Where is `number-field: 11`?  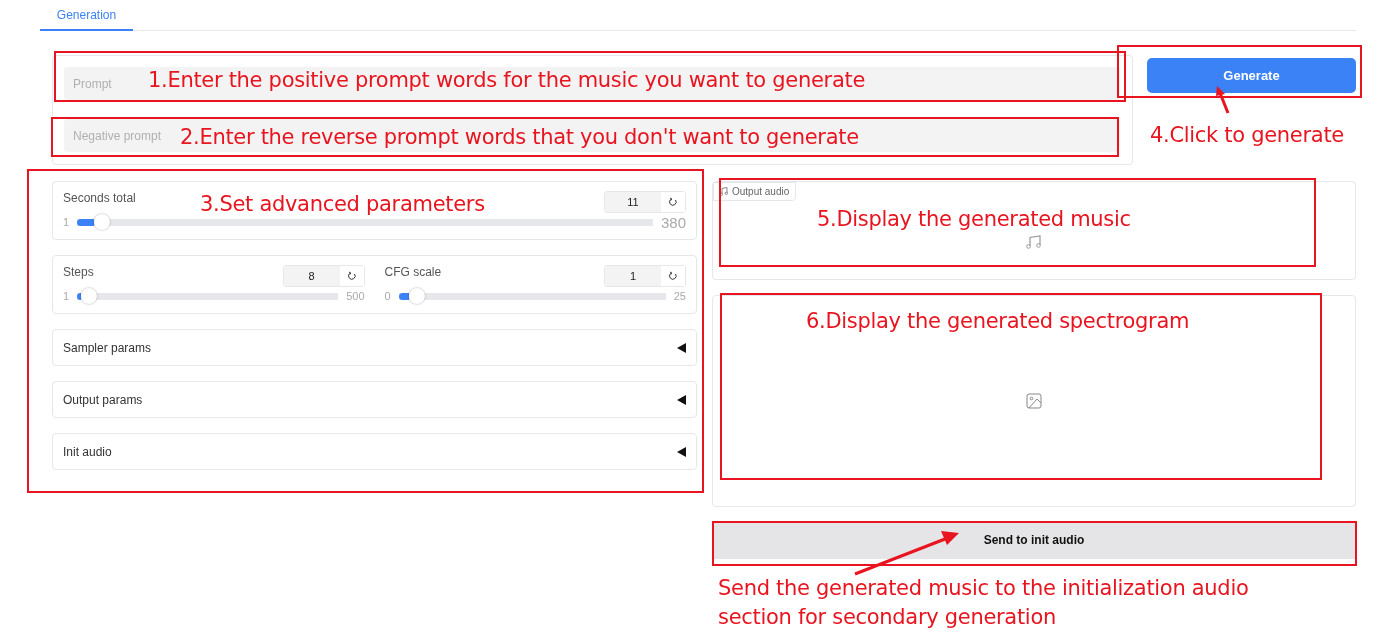
number-field: 11 is located at coordinates (645, 202).